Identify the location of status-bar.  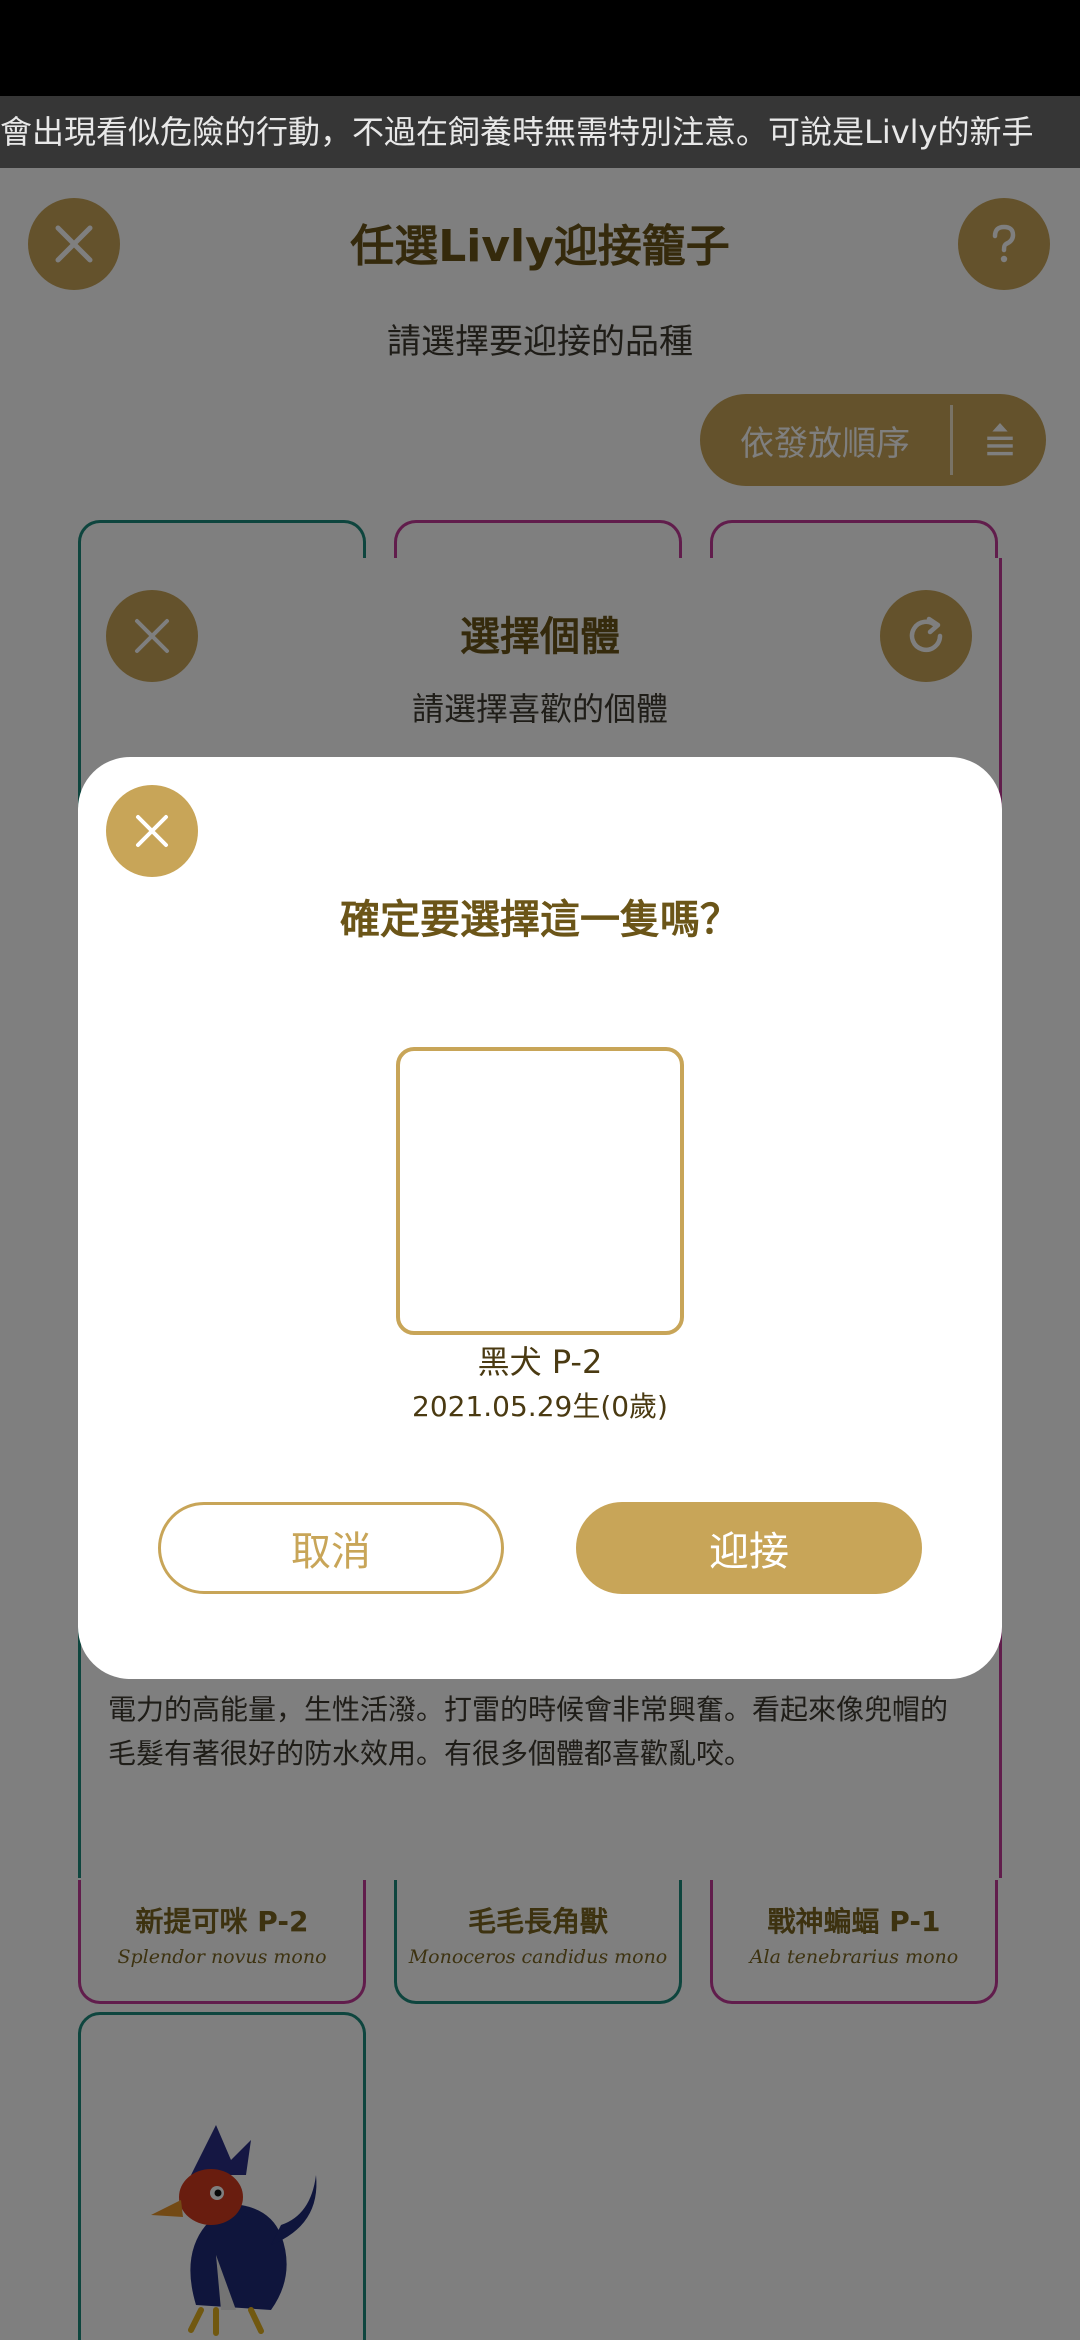
(540, 48).